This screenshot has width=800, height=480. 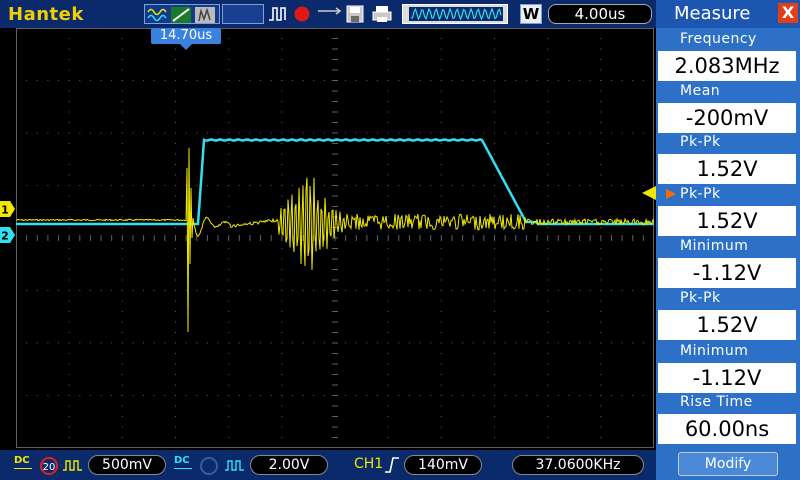 I want to click on record-line-icon, so click(x=330, y=11).